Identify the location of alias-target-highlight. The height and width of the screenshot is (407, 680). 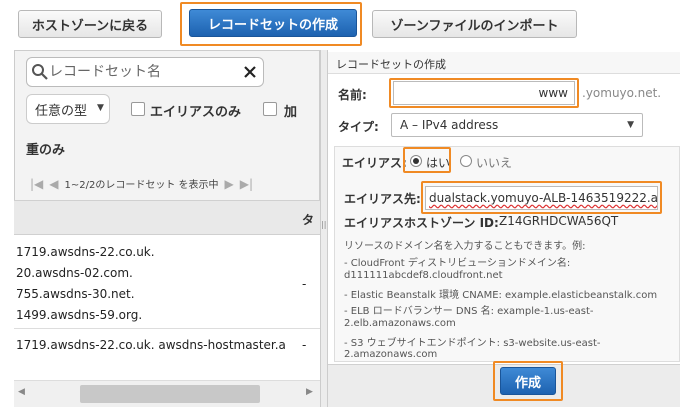
(541, 197).